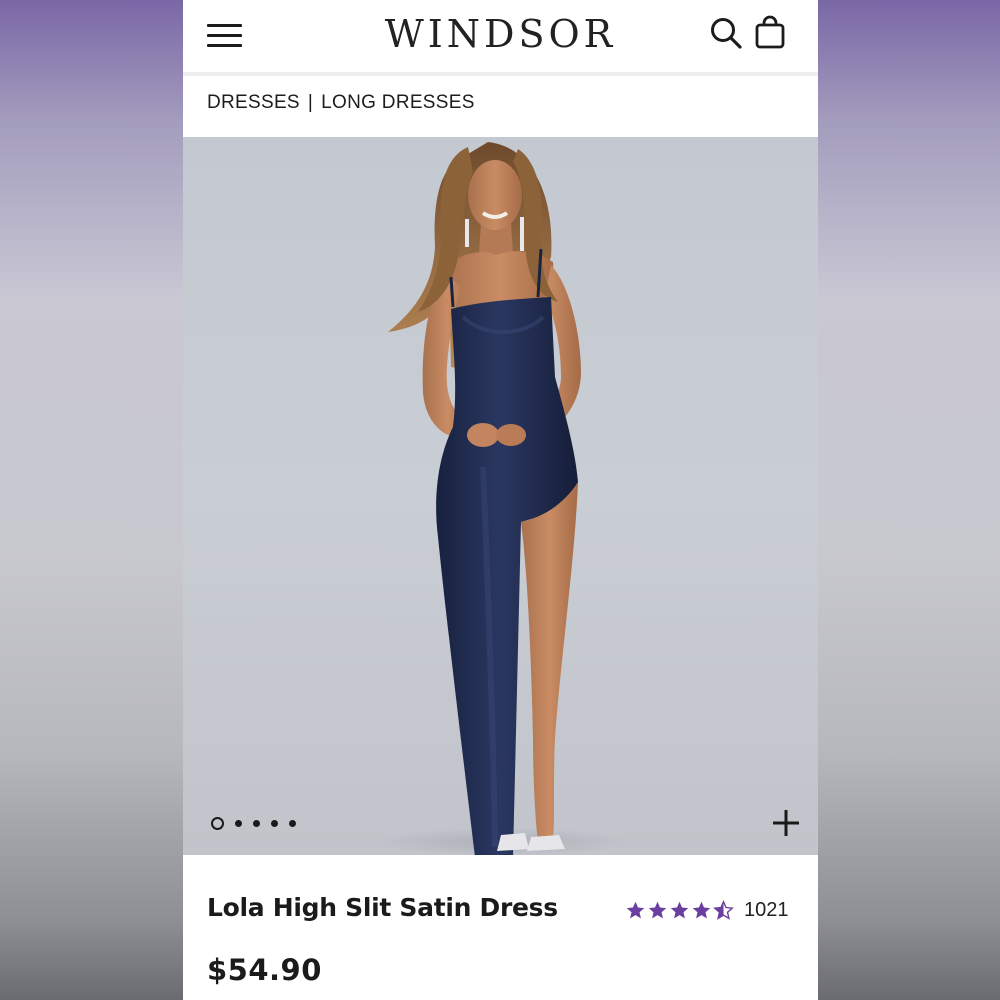 The height and width of the screenshot is (1000, 1000). Describe the element at coordinates (766, 910) in the screenshot. I see `review-count: 1021` at that location.